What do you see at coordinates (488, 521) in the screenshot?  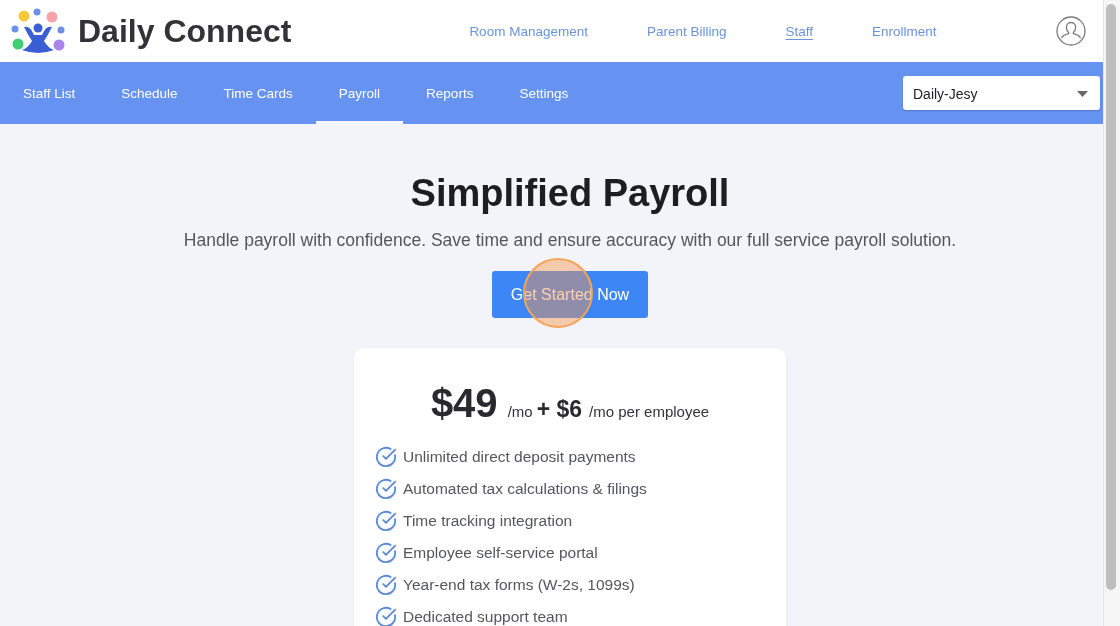 I see `feature-text: Time tracking integration` at bounding box center [488, 521].